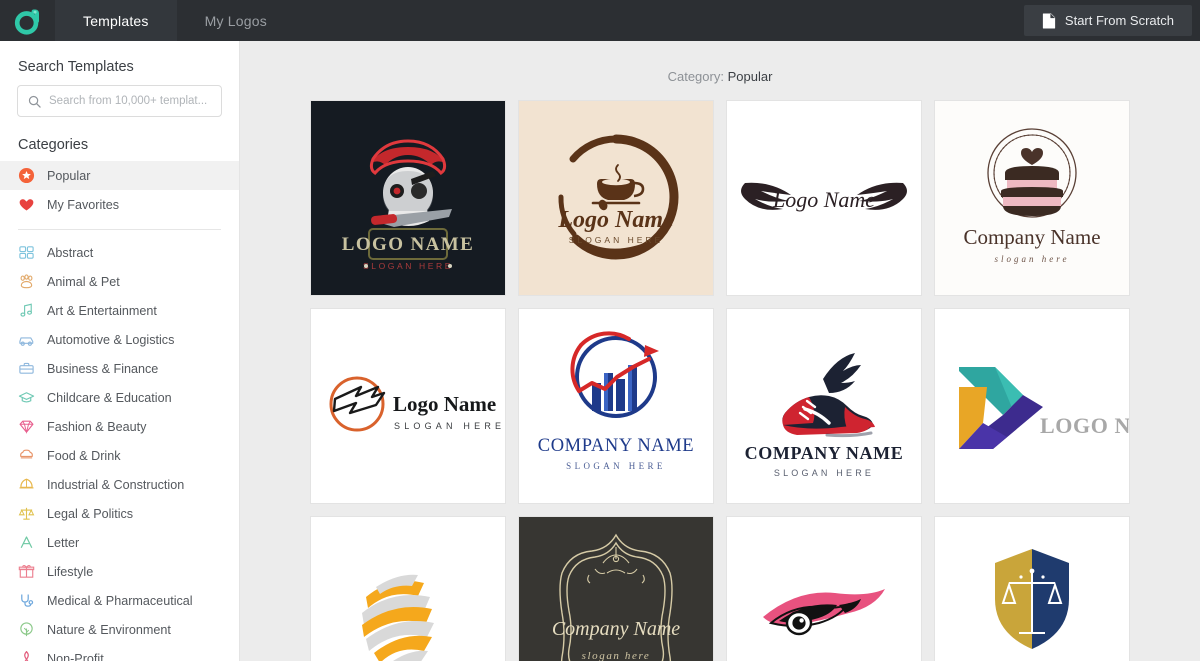 Image resolution: width=1200 pixels, height=661 pixels. I want to click on sidebar-item-childcare-education: Childcare & Education, so click(119, 397).